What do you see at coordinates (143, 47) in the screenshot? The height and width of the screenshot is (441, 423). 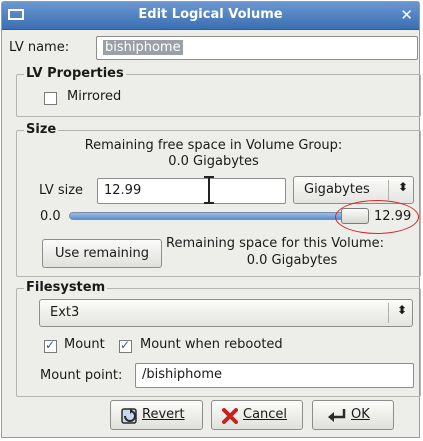 I see `lv-name-value: bishiphome` at bounding box center [143, 47].